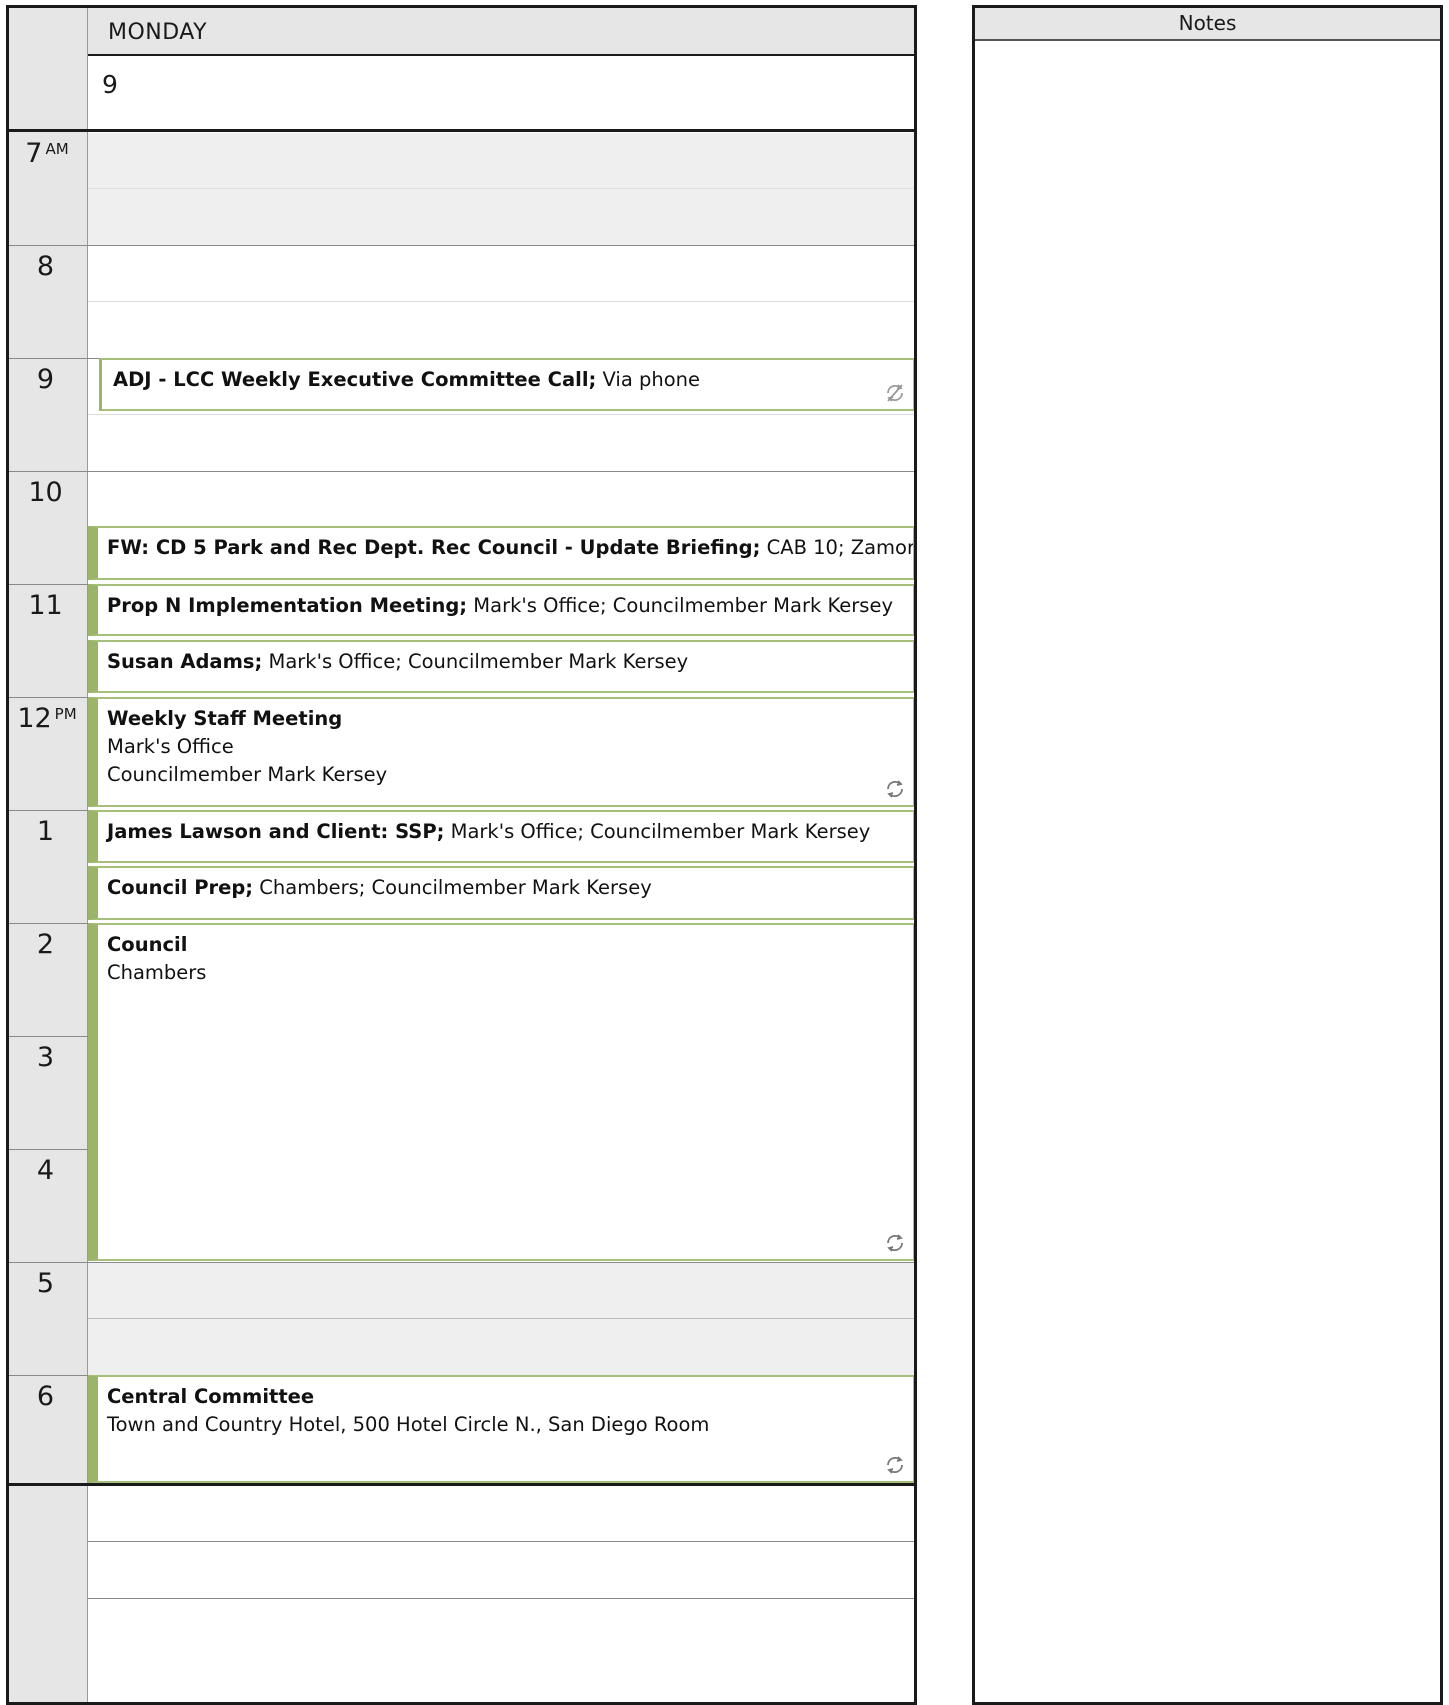 This screenshot has width=1449, height=1705. What do you see at coordinates (1207, 24) in the screenshot?
I see `notes-title: Notes` at bounding box center [1207, 24].